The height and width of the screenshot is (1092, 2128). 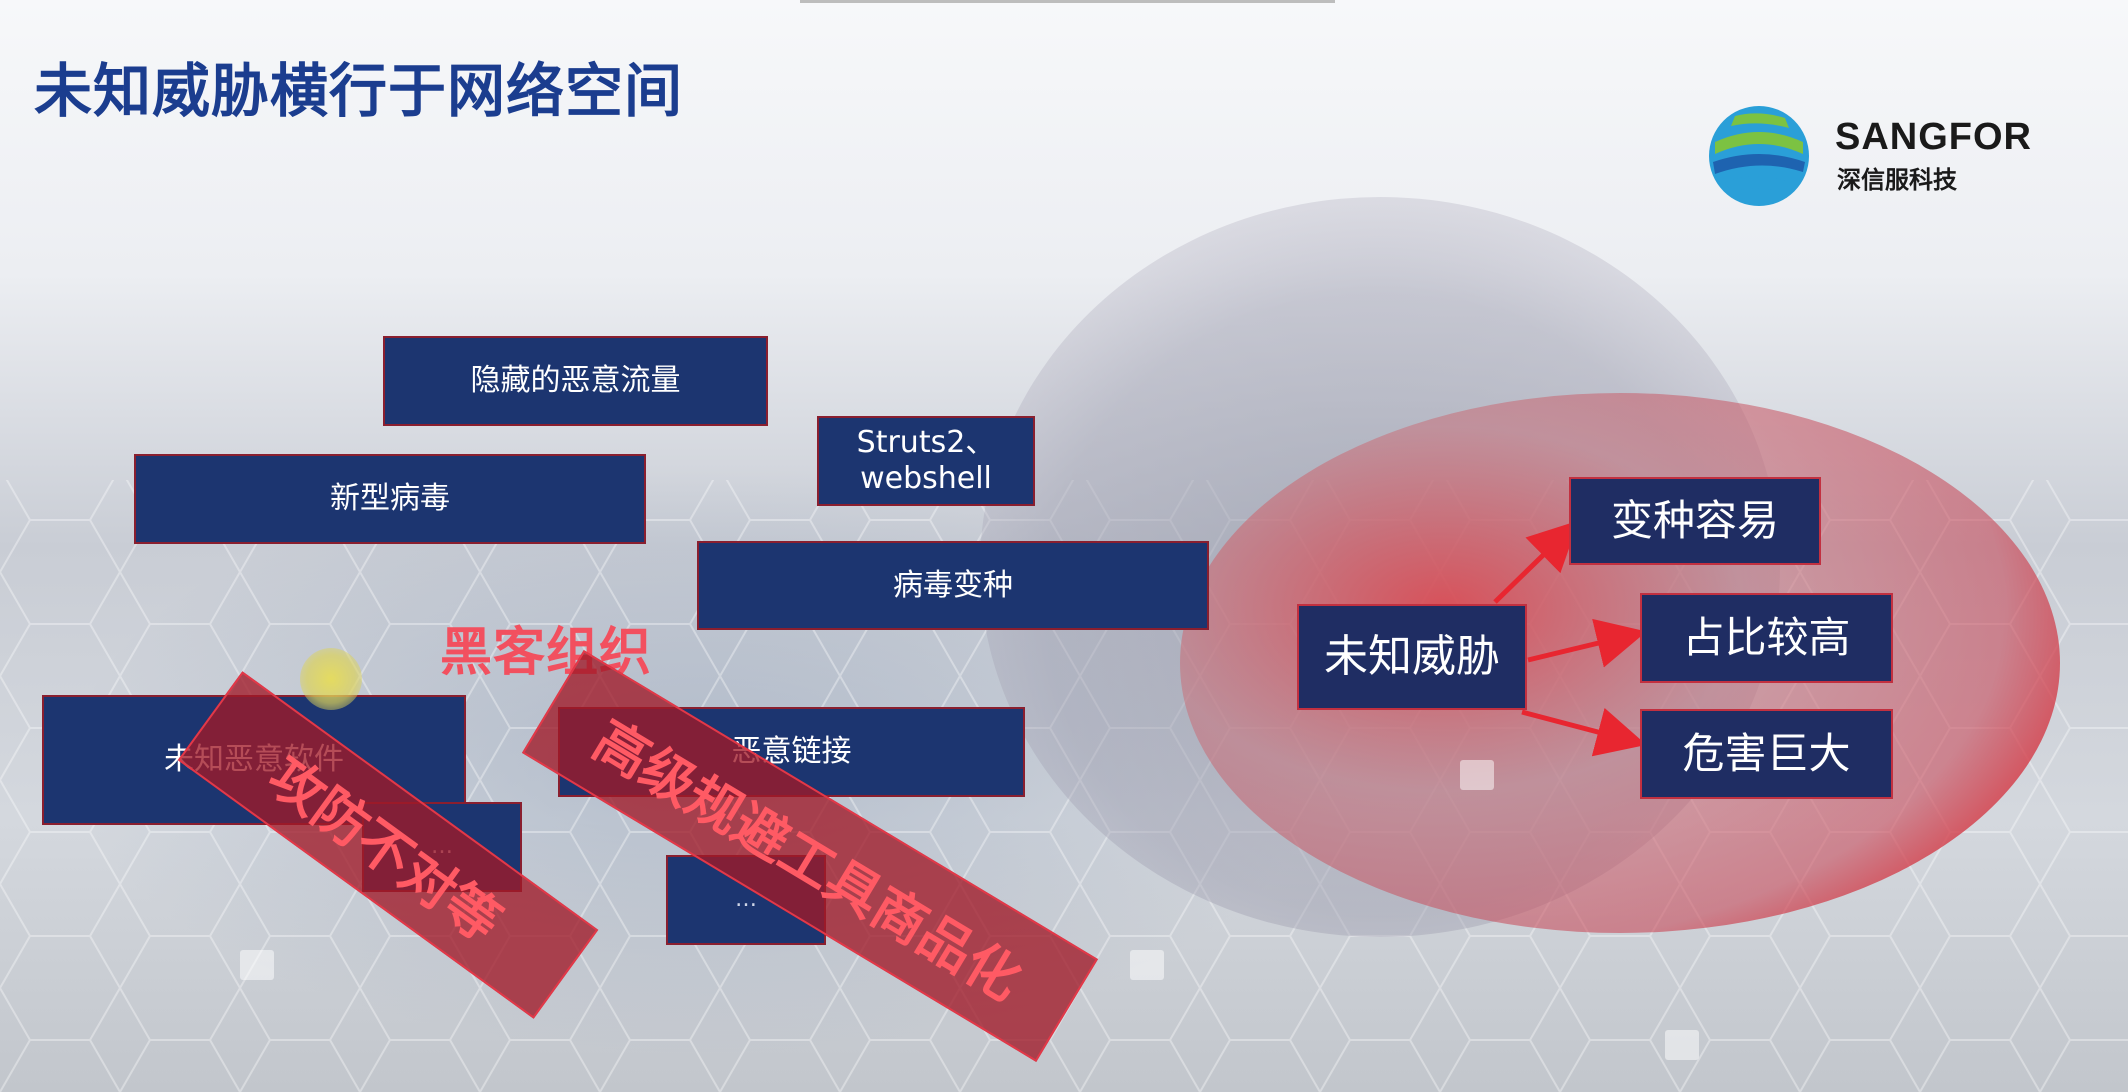 What do you see at coordinates (1412, 657) in the screenshot?
I see `unknown-threat-center: 未知威胁` at bounding box center [1412, 657].